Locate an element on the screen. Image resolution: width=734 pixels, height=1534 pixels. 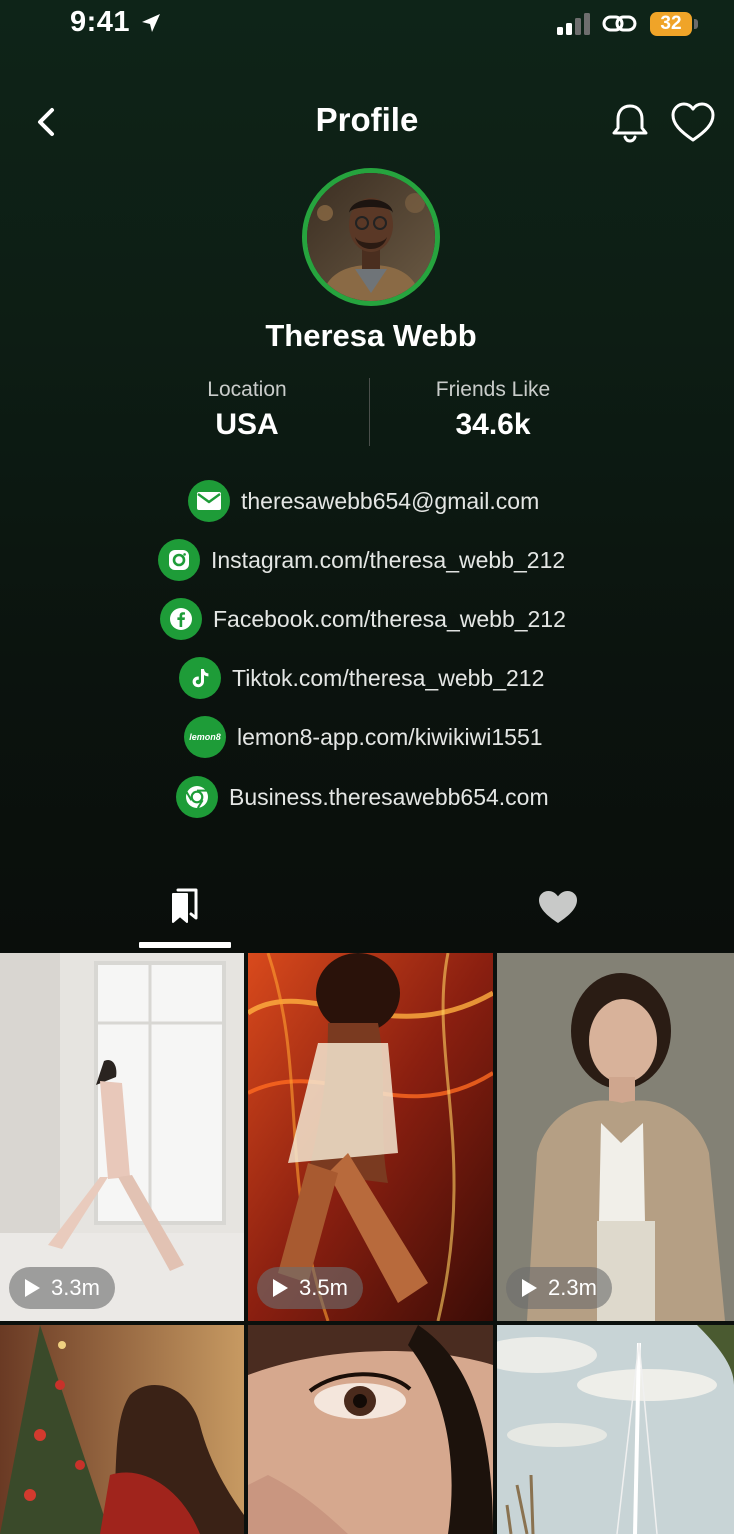
friends-like-label: Friends Like is located at coordinates (493, 389).